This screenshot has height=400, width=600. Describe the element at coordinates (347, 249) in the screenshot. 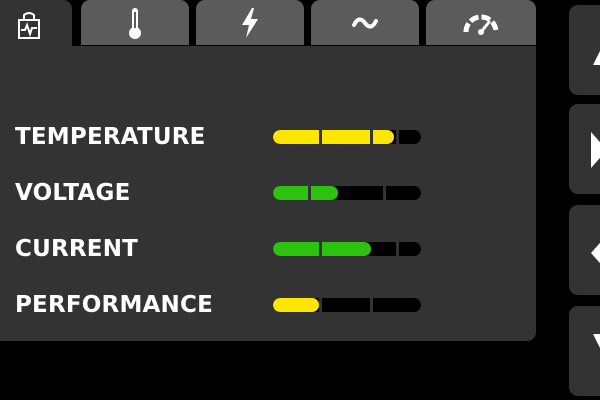

I see `current-gauge` at that location.